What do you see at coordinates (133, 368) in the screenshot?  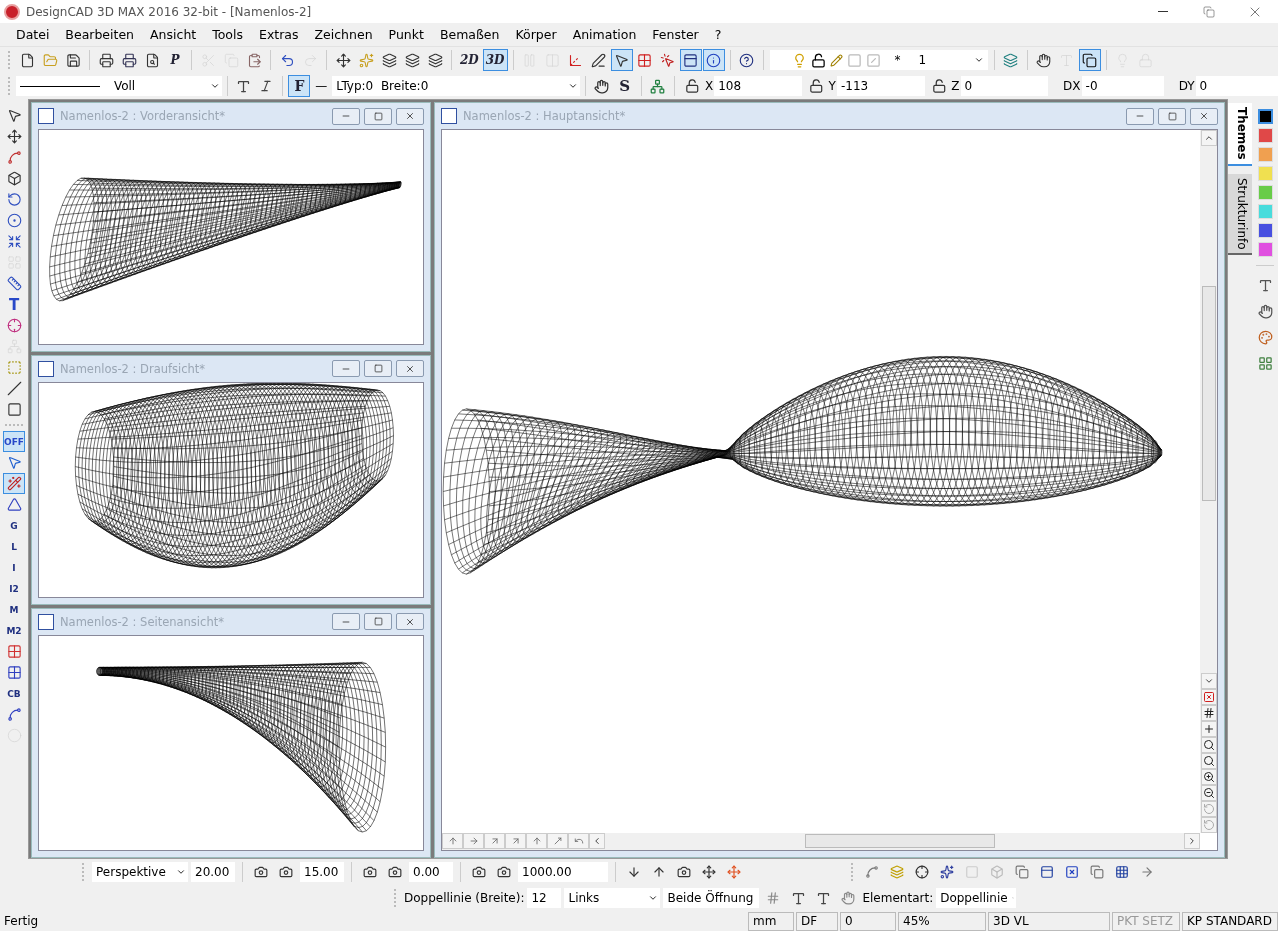 I see `window-title: Namenlos-2 : Draufsicht*` at bounding box center [133, 368].